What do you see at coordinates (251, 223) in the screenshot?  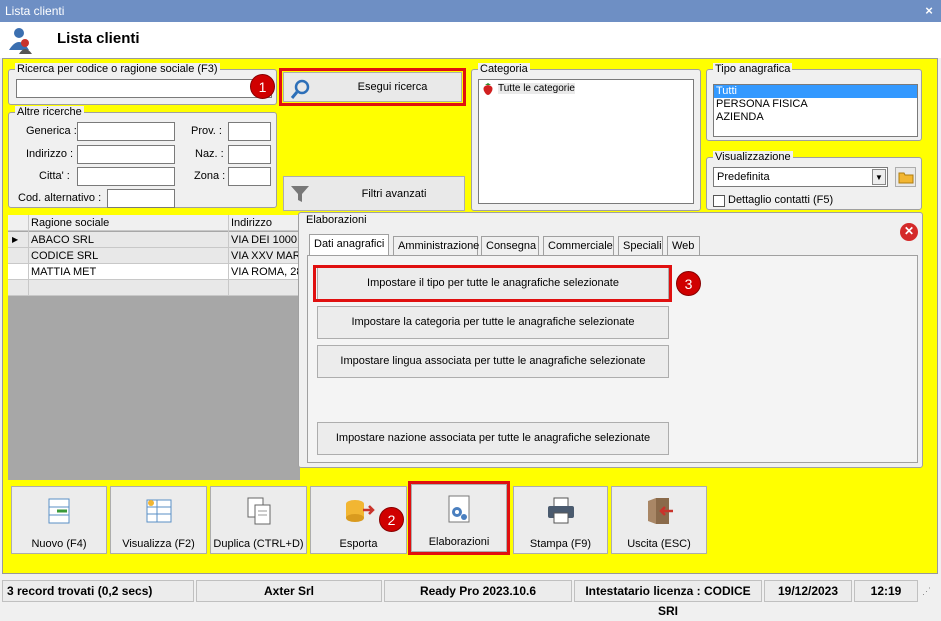 I see `grid-header-indirizzo: Indirizzo` at bounding box center [251, 223].